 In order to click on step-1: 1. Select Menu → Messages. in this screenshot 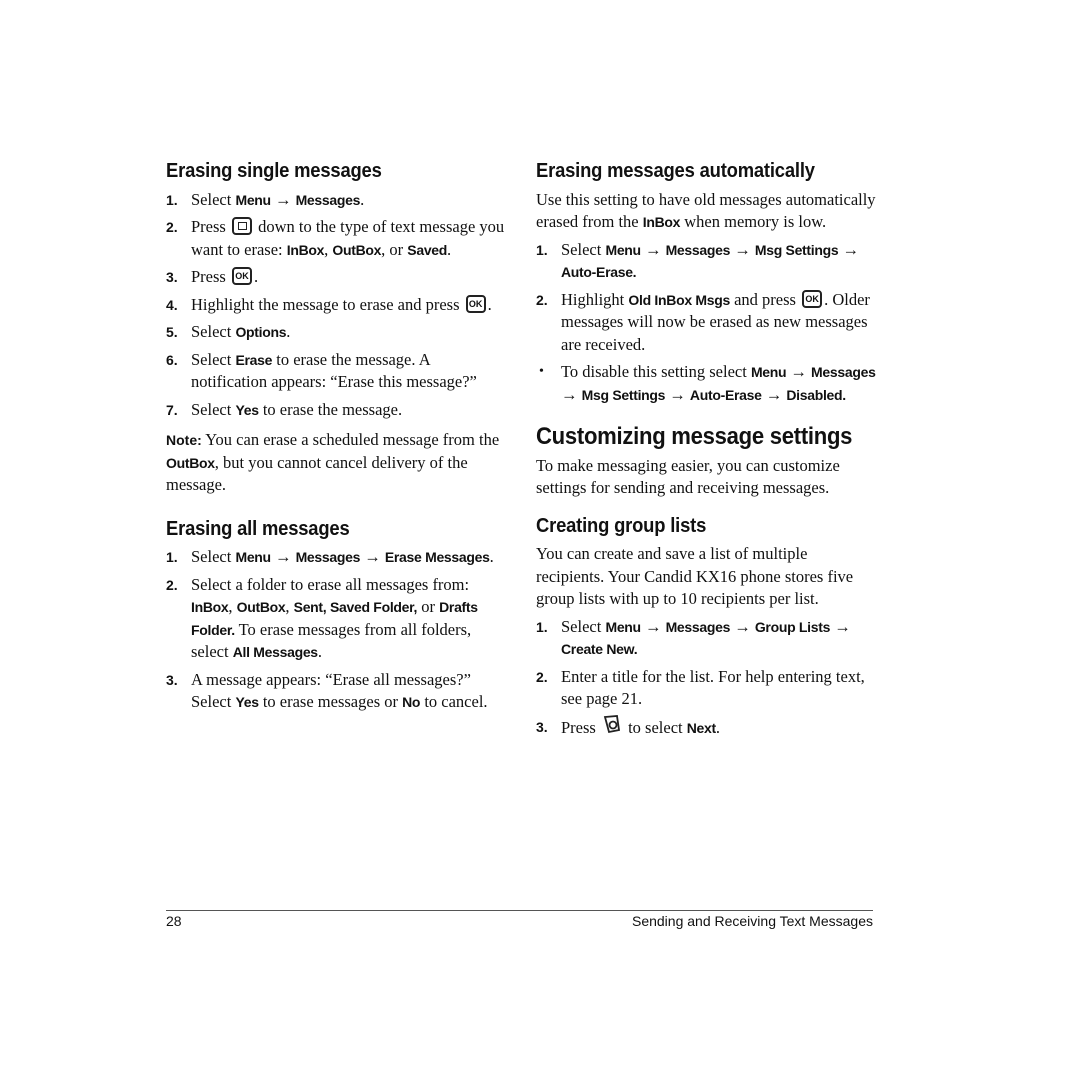, I will do `click(336, 200)`.